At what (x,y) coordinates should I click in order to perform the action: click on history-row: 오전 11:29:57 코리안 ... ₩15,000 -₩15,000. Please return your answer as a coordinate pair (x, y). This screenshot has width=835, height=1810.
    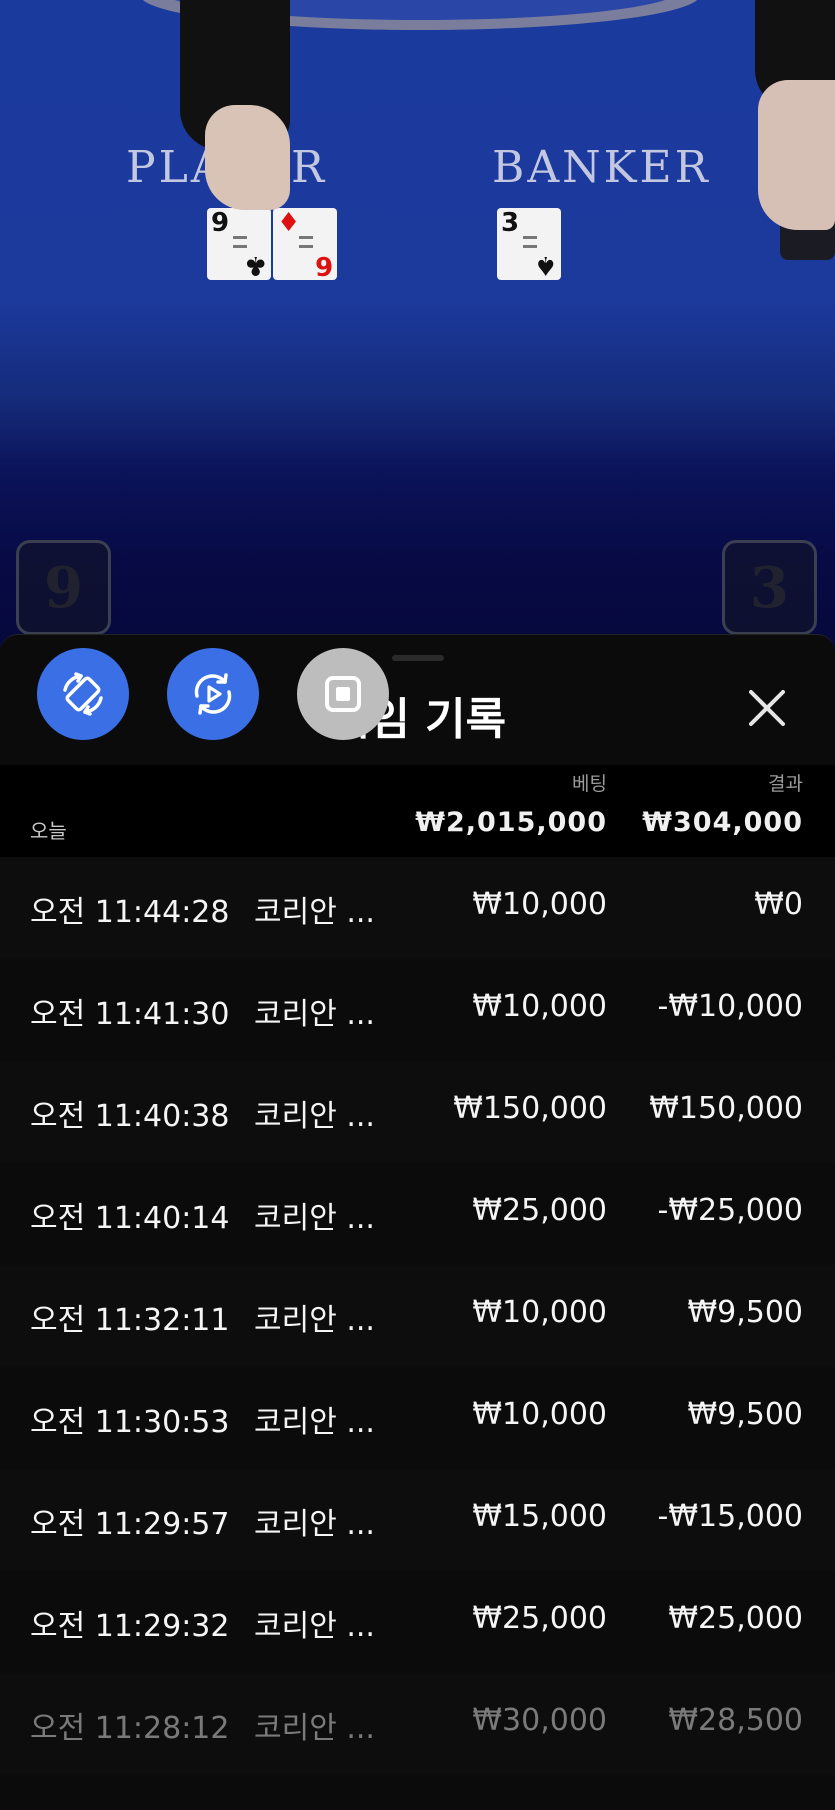
    Looking at the image, I should click on (417, 1520).